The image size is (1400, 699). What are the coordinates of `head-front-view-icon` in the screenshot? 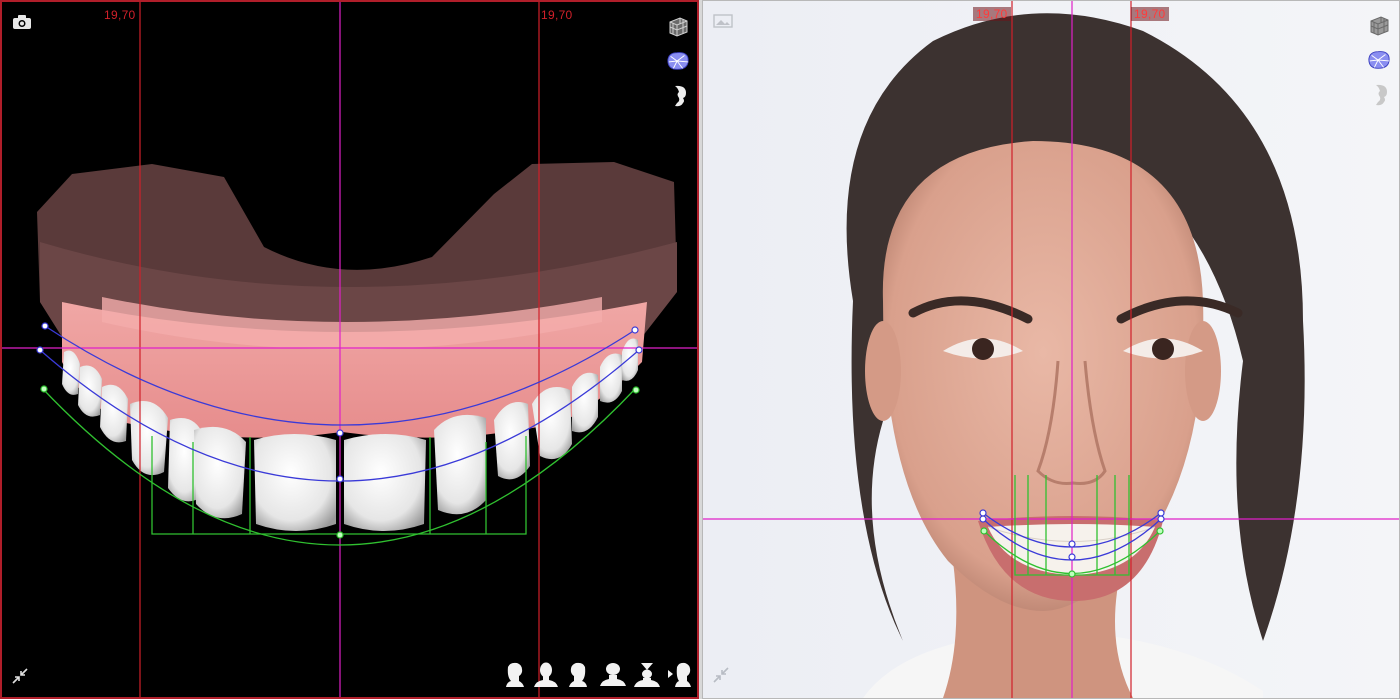 It's located at (546, 675).